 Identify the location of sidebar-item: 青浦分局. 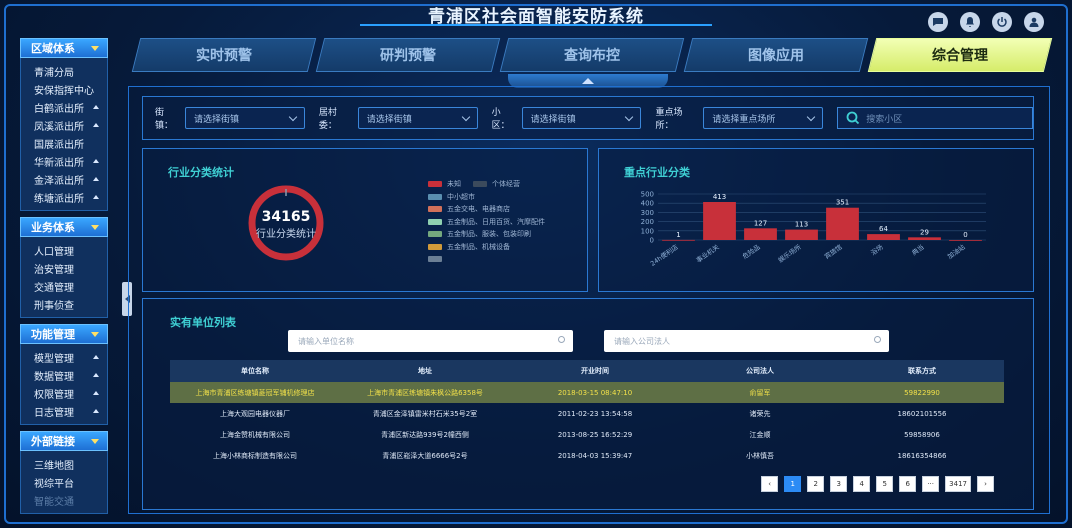
(64, 71).